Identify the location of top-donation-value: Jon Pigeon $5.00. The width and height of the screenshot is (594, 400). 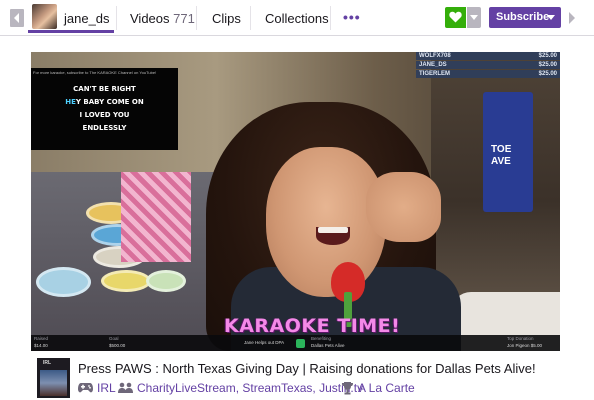
(525, 345).